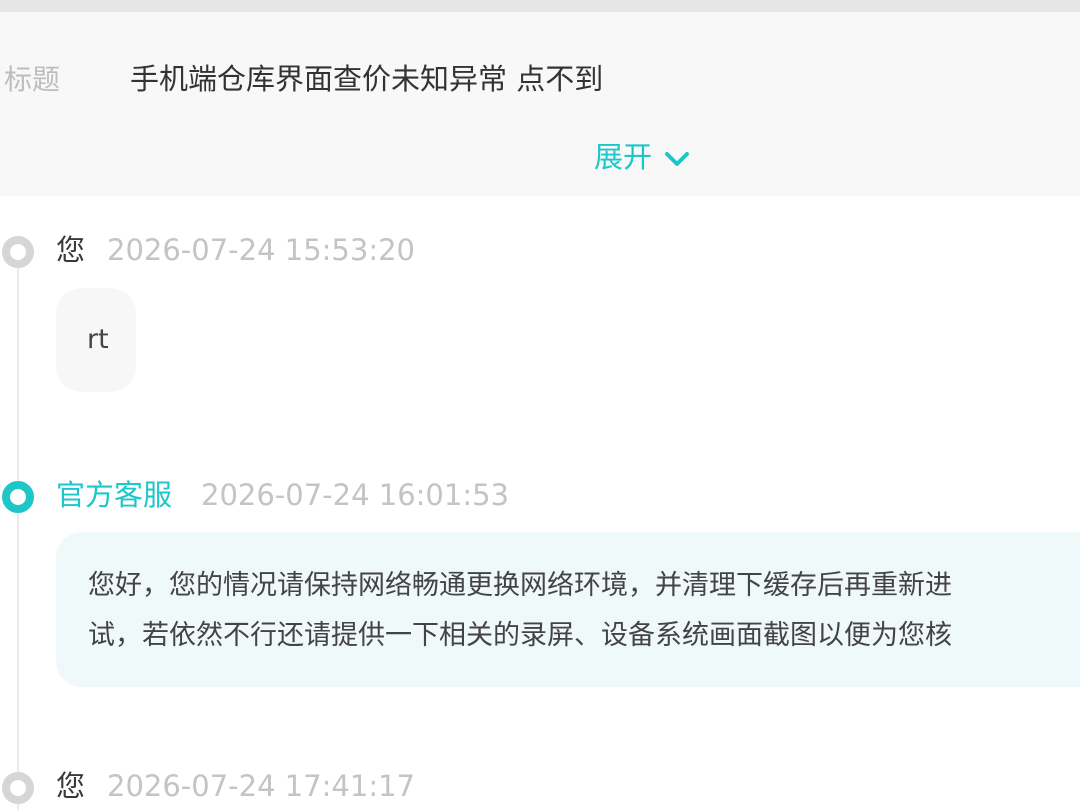 This screenshot has width=1080, height=810. I want to click on expand-button: 展开, so click(642, 157).